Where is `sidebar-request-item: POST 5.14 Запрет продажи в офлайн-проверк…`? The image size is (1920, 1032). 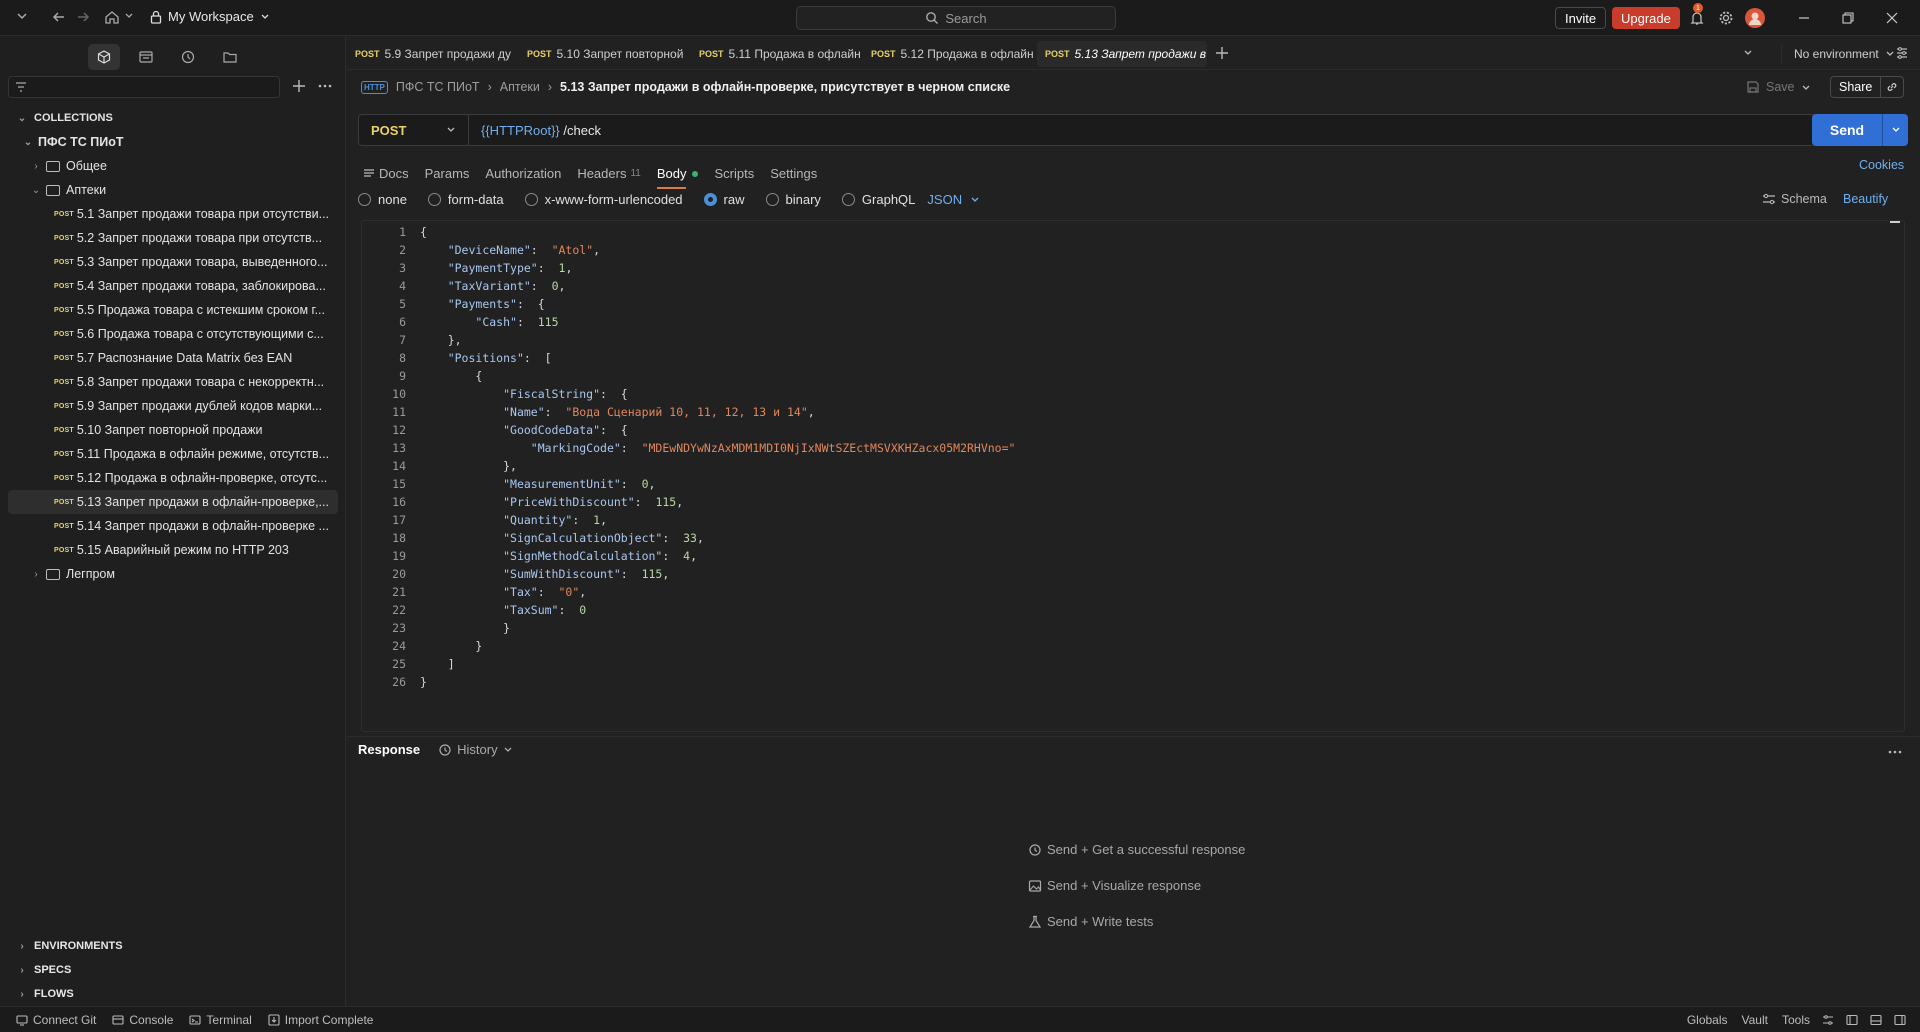
sidebar-request-item: POST 5.14 Запрет продажи в офлайн-проверк… is located at coordinates (173, 526).